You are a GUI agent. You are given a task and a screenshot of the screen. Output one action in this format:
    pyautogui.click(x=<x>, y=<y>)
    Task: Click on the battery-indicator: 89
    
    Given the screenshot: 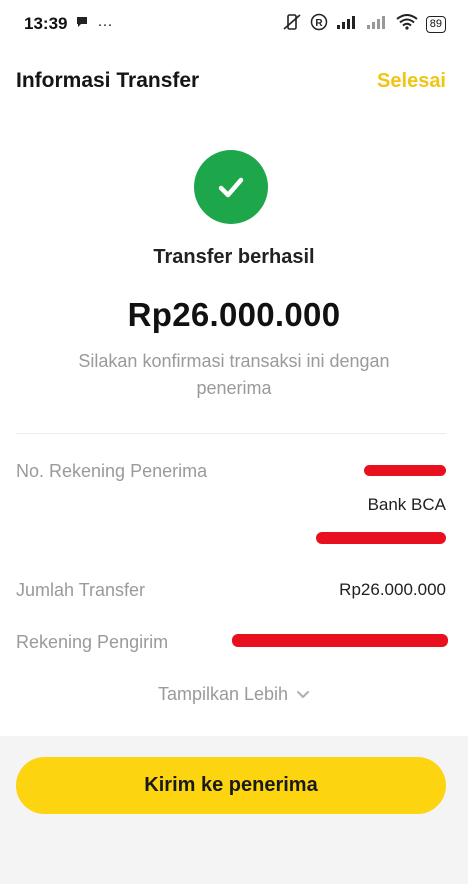 What is the action you would take?
    pyautogui.click(x=435, y=24)
    